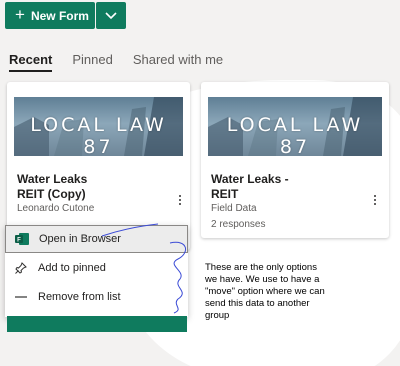 Image resolution: width=400 pixels, height=366 pixels. What do you see at coordinates (178, 62) in the screenshot?
I see `tab-shared-with-me: Shared with me` at bounding box center [178, 62].